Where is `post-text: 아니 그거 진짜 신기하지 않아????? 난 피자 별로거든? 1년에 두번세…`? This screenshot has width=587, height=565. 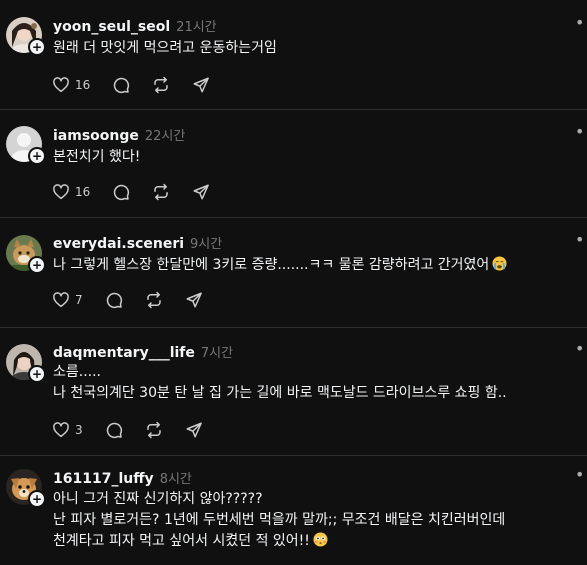 post-text: 아니 그거 진짜 신기하지 않아????? 난 피자 별로거든? 1년에 두번세… is located at coordinates (318, 520).